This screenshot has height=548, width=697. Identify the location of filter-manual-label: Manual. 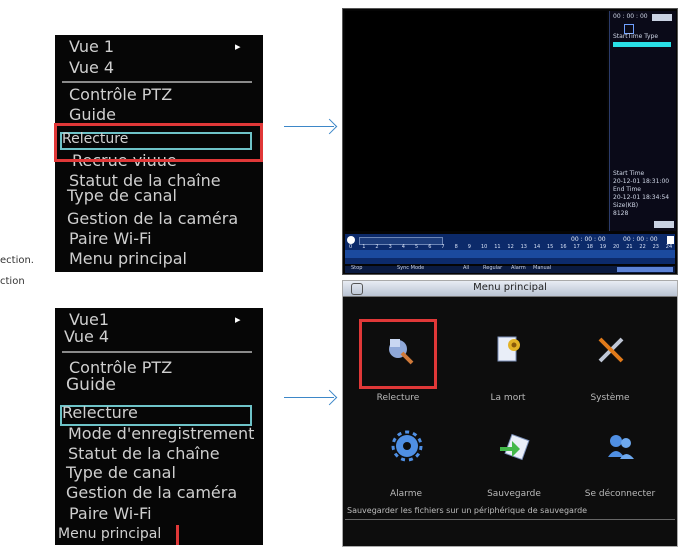
(542, 268).